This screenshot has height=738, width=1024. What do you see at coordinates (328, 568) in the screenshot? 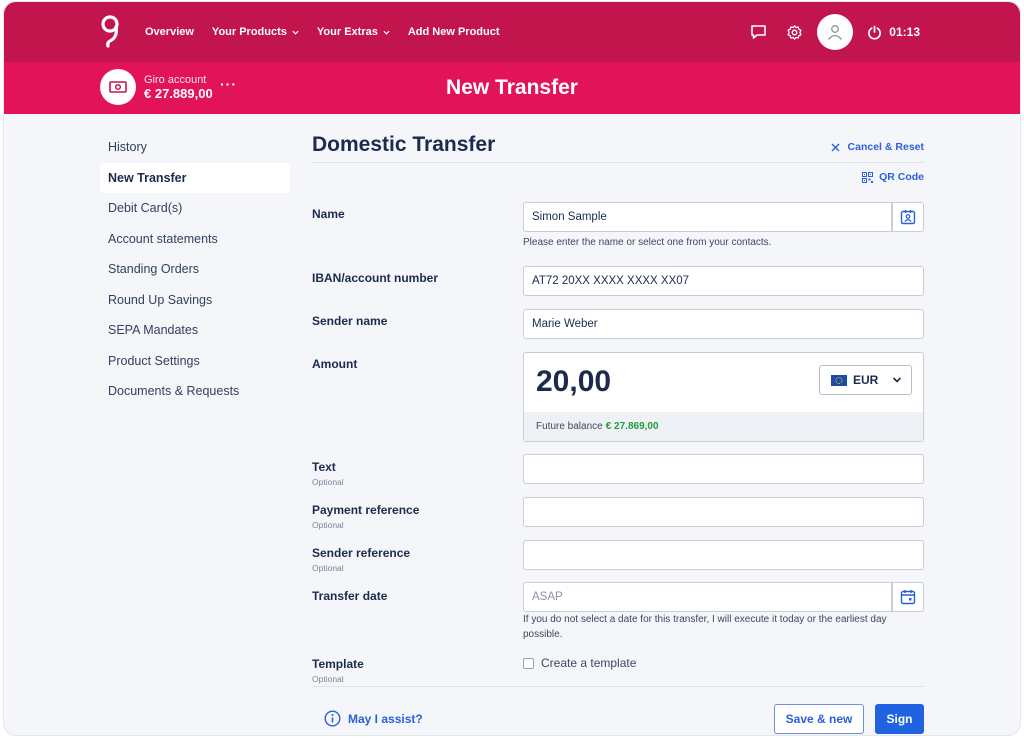
I see `sender-reference-optional: Optional` at bounding box center [328, 568].